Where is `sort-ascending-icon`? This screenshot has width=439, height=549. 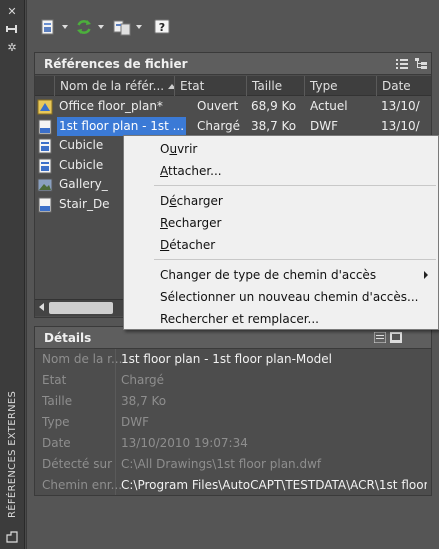 sort-ascending-icon is located at coordinates (171, 86).